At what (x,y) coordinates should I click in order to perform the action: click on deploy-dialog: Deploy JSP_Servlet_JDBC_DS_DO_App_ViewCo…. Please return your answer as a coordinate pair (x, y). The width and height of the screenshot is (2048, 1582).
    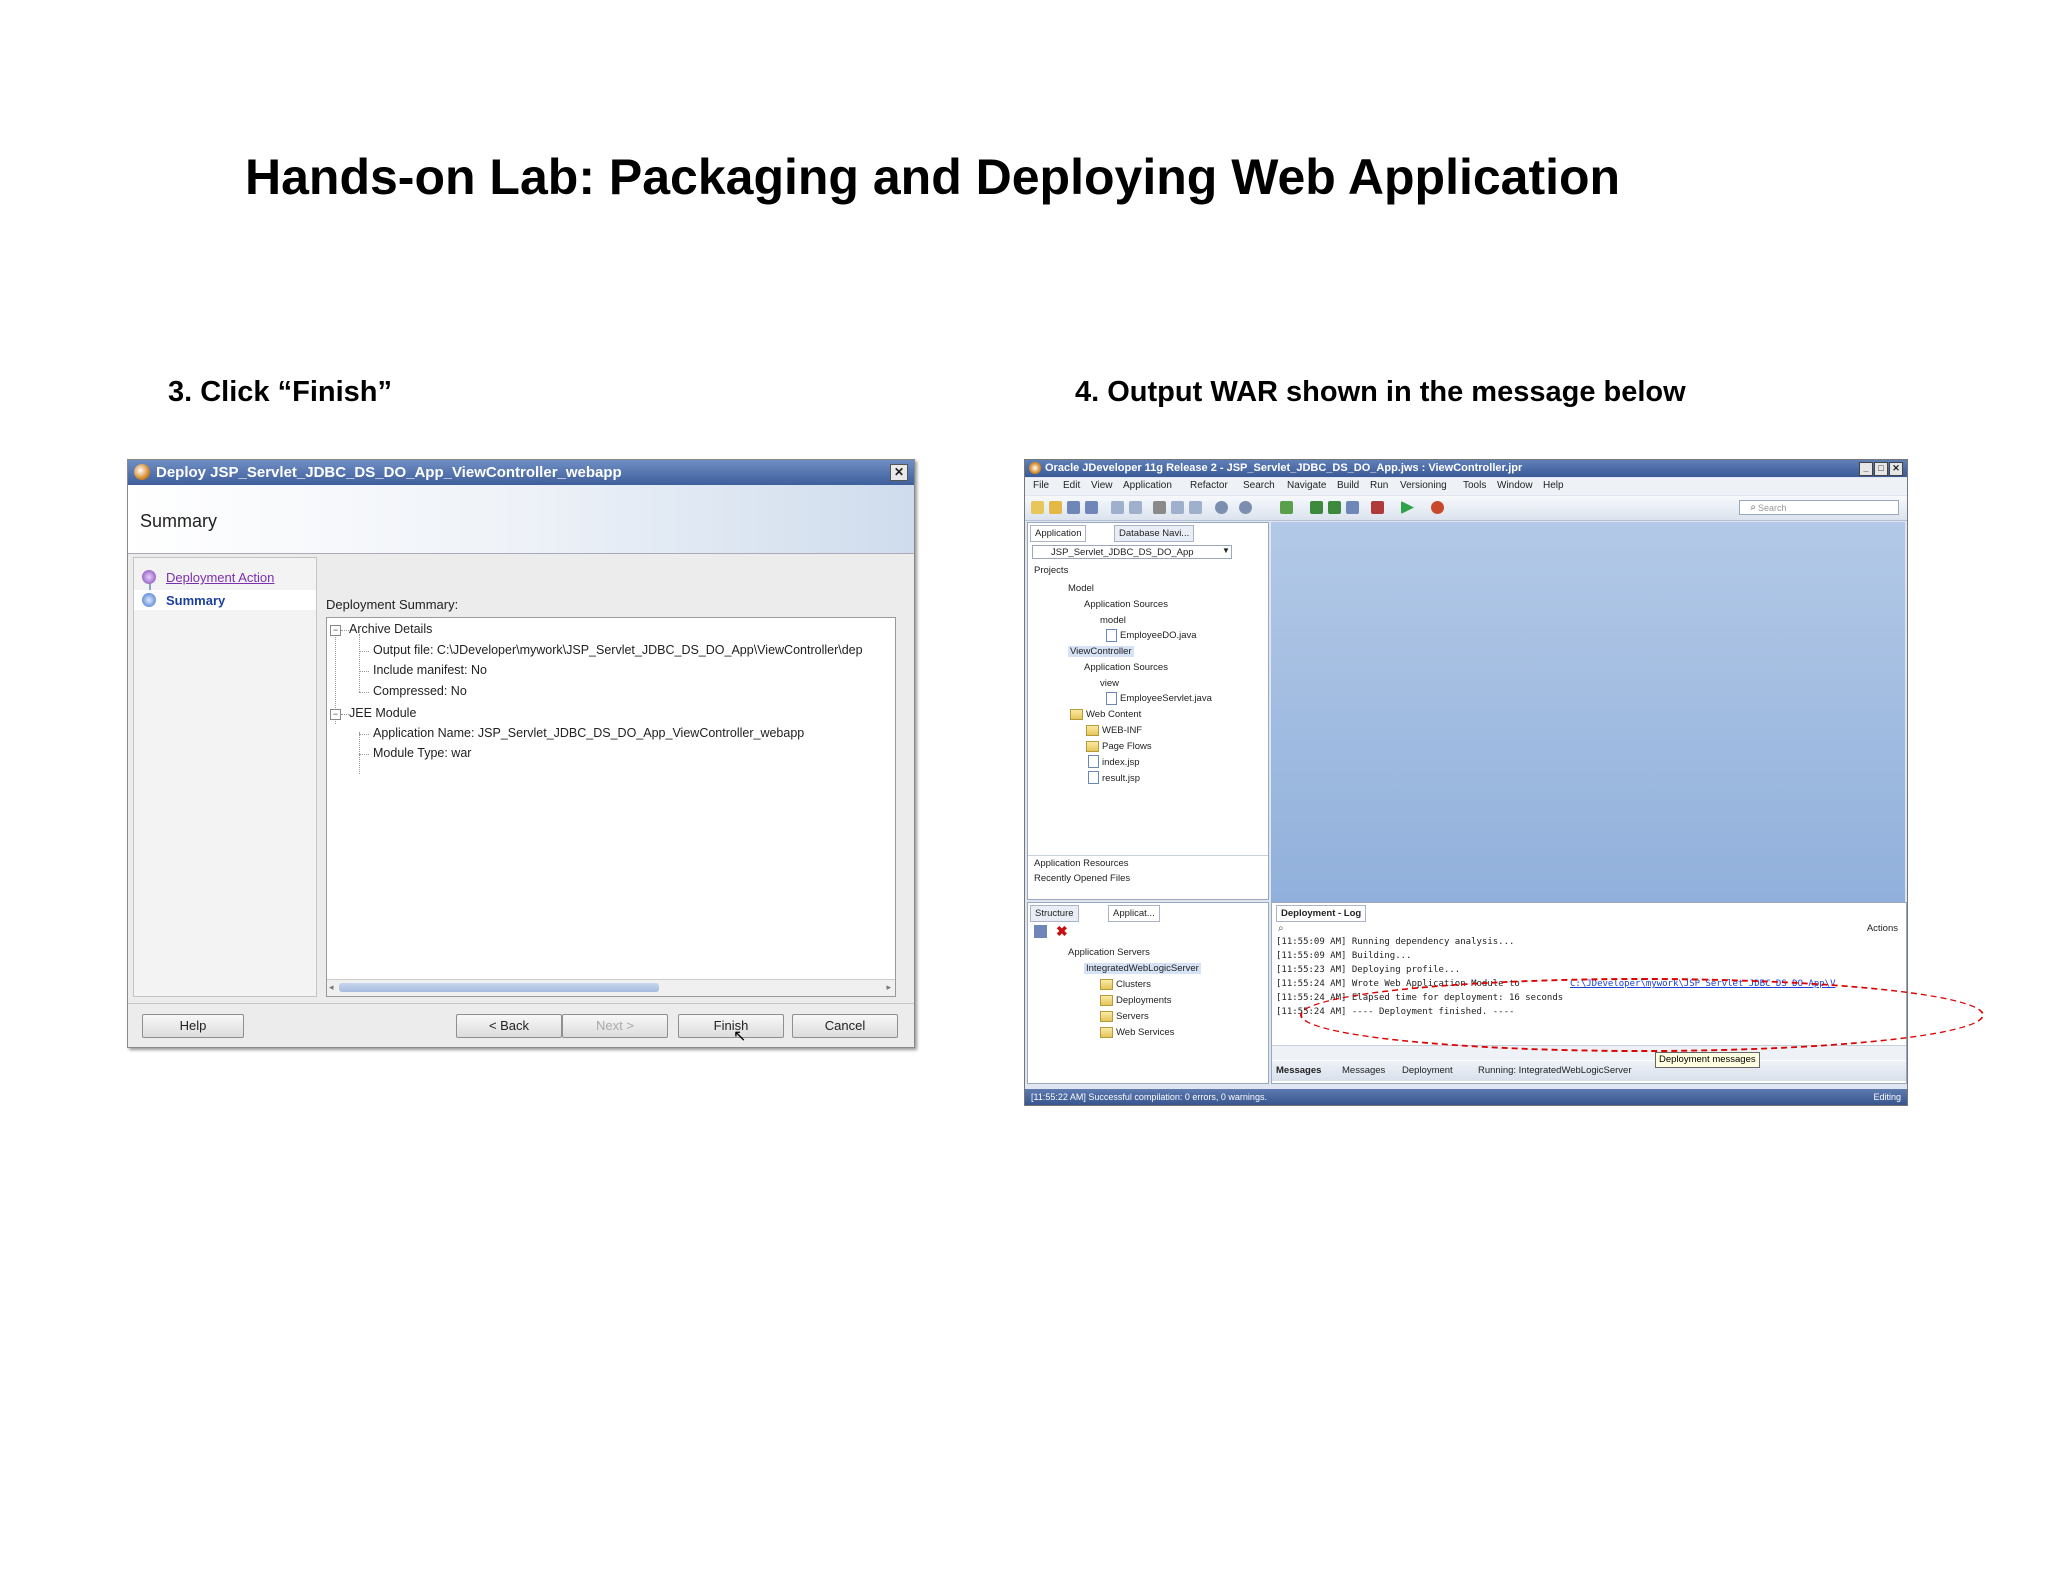
    Looking at the image, I should click on (521, 753).